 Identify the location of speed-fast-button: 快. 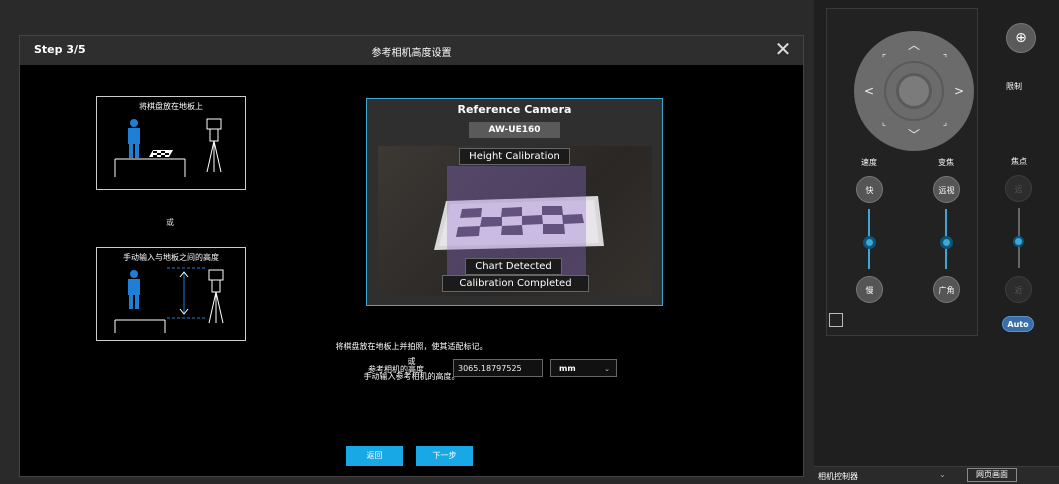
(869, 189).